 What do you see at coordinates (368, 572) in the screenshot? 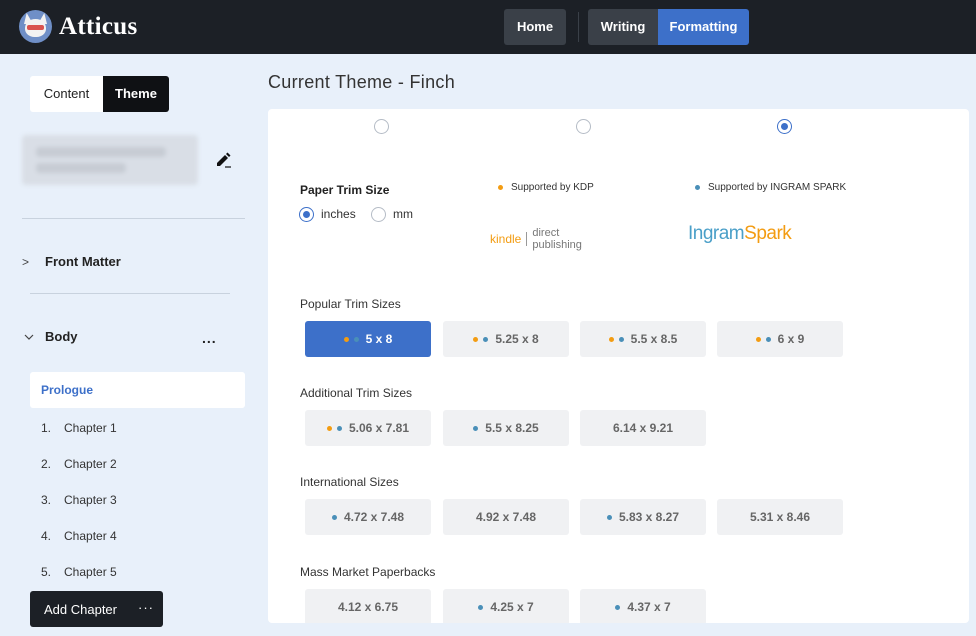
I see `trim-group-label: Mass Market Paperbacks` at bounding box center [368, 572].